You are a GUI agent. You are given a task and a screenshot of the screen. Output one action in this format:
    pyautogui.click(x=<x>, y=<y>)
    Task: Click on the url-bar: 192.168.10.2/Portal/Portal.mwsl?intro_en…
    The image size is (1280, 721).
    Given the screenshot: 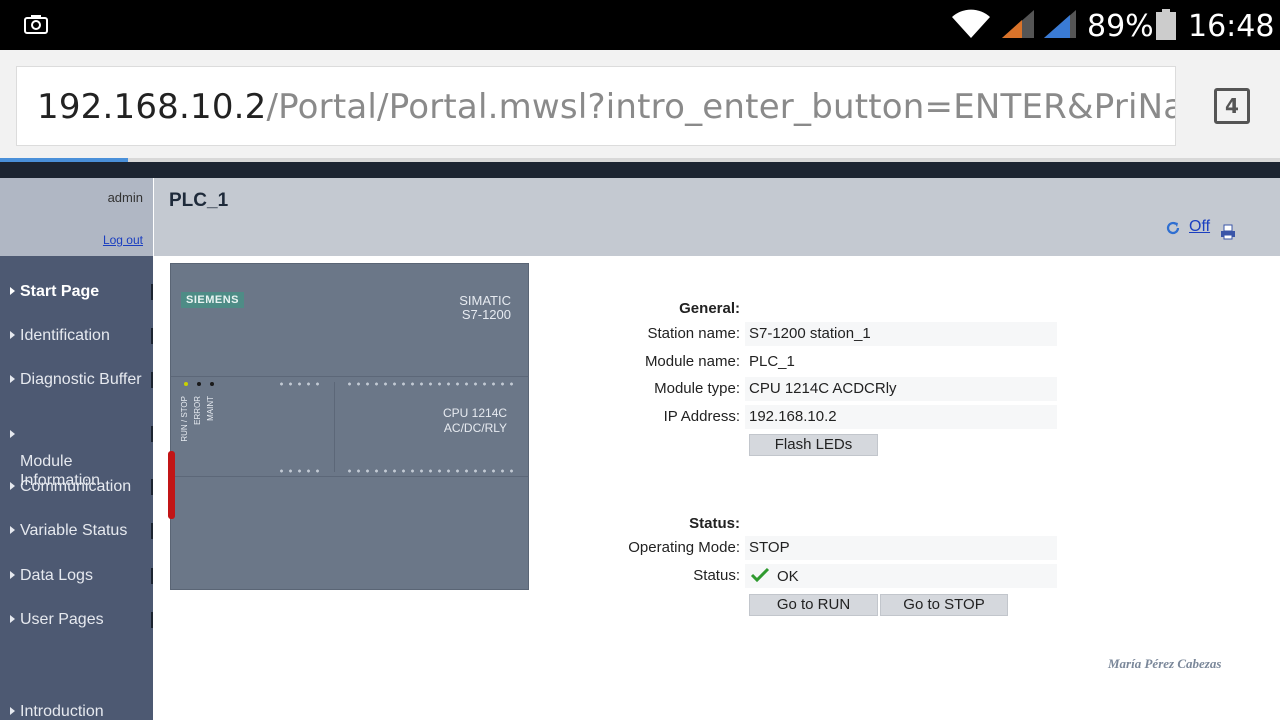 What is the action you would take?
    pyautogui.click(x=596, y=106)
    